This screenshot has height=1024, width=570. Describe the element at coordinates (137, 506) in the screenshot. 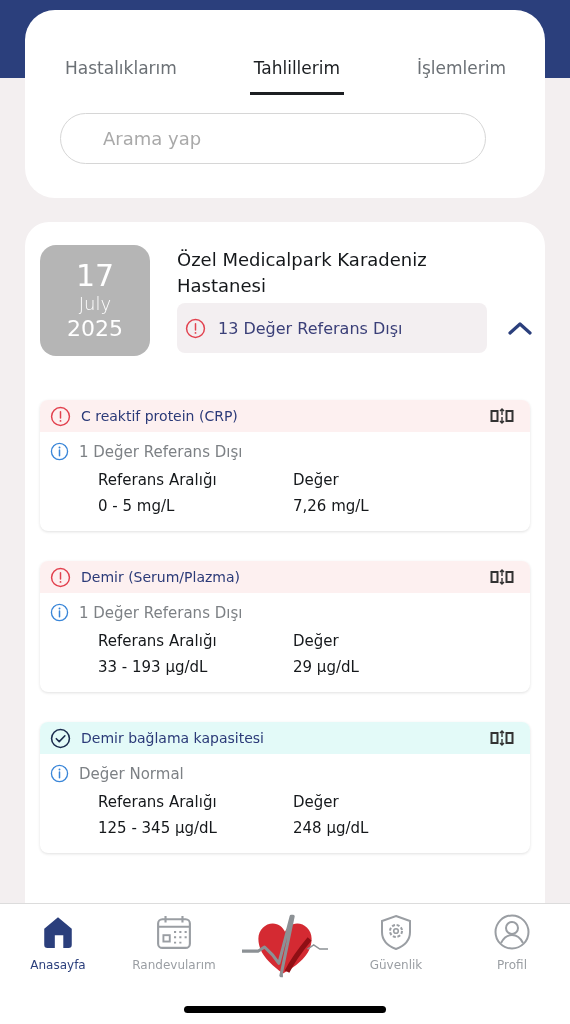

I see `reference-range: 0 - 5 mg/L` at that location.